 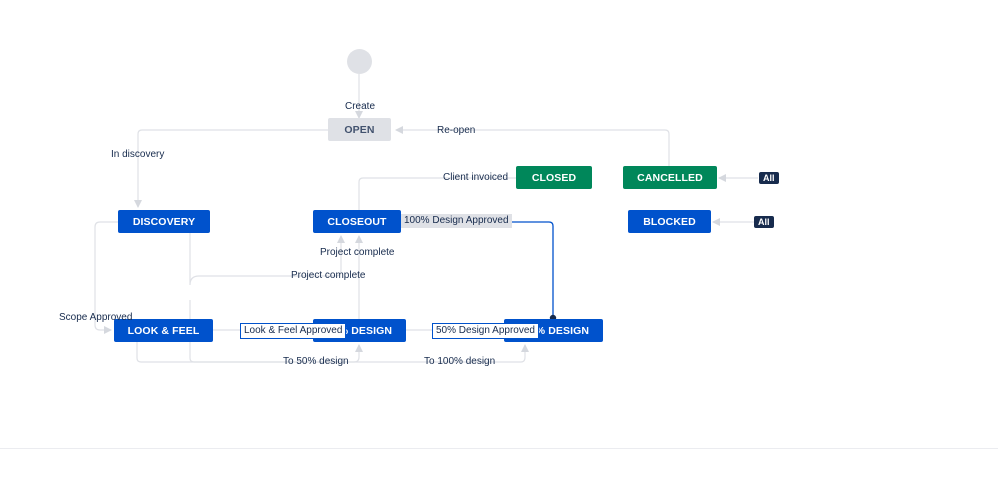 I want to click on status-open: OPEN, so click(x=359, y=129).